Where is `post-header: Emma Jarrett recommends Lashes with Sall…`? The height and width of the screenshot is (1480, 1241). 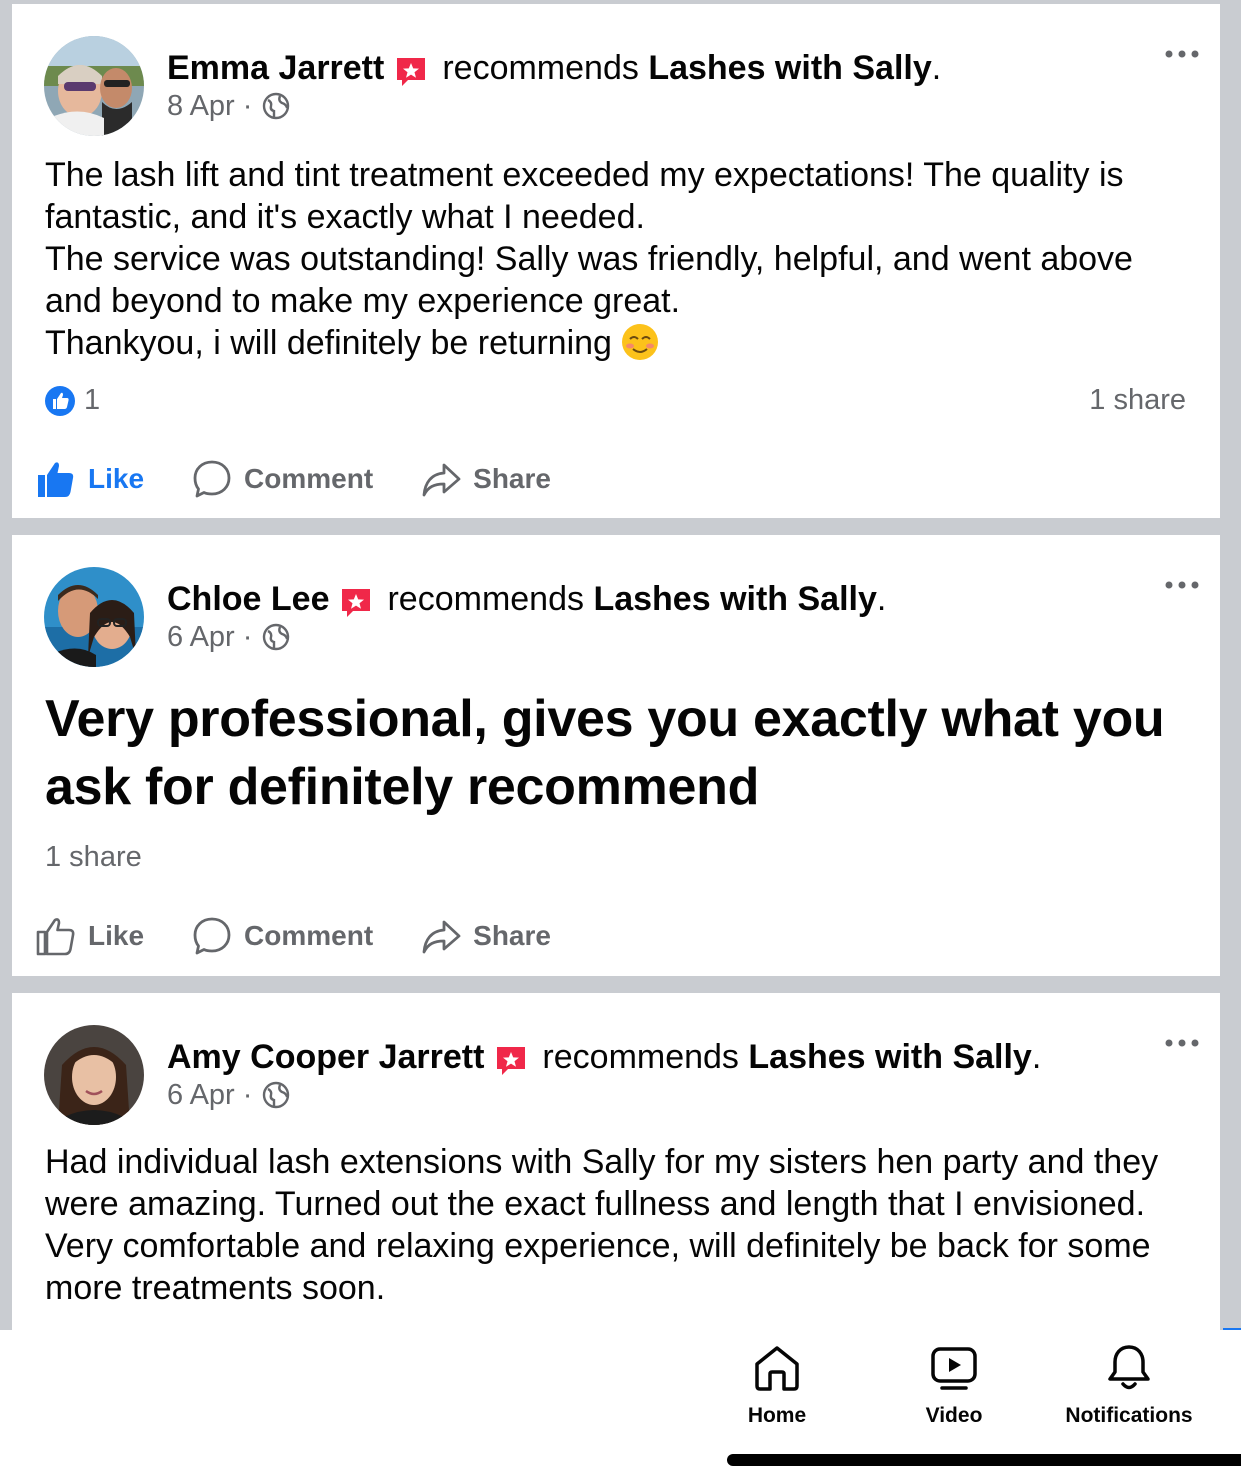 post-header: Emma Jarrett recommends Lashes with Sall… is located at coordinates (554, 68).